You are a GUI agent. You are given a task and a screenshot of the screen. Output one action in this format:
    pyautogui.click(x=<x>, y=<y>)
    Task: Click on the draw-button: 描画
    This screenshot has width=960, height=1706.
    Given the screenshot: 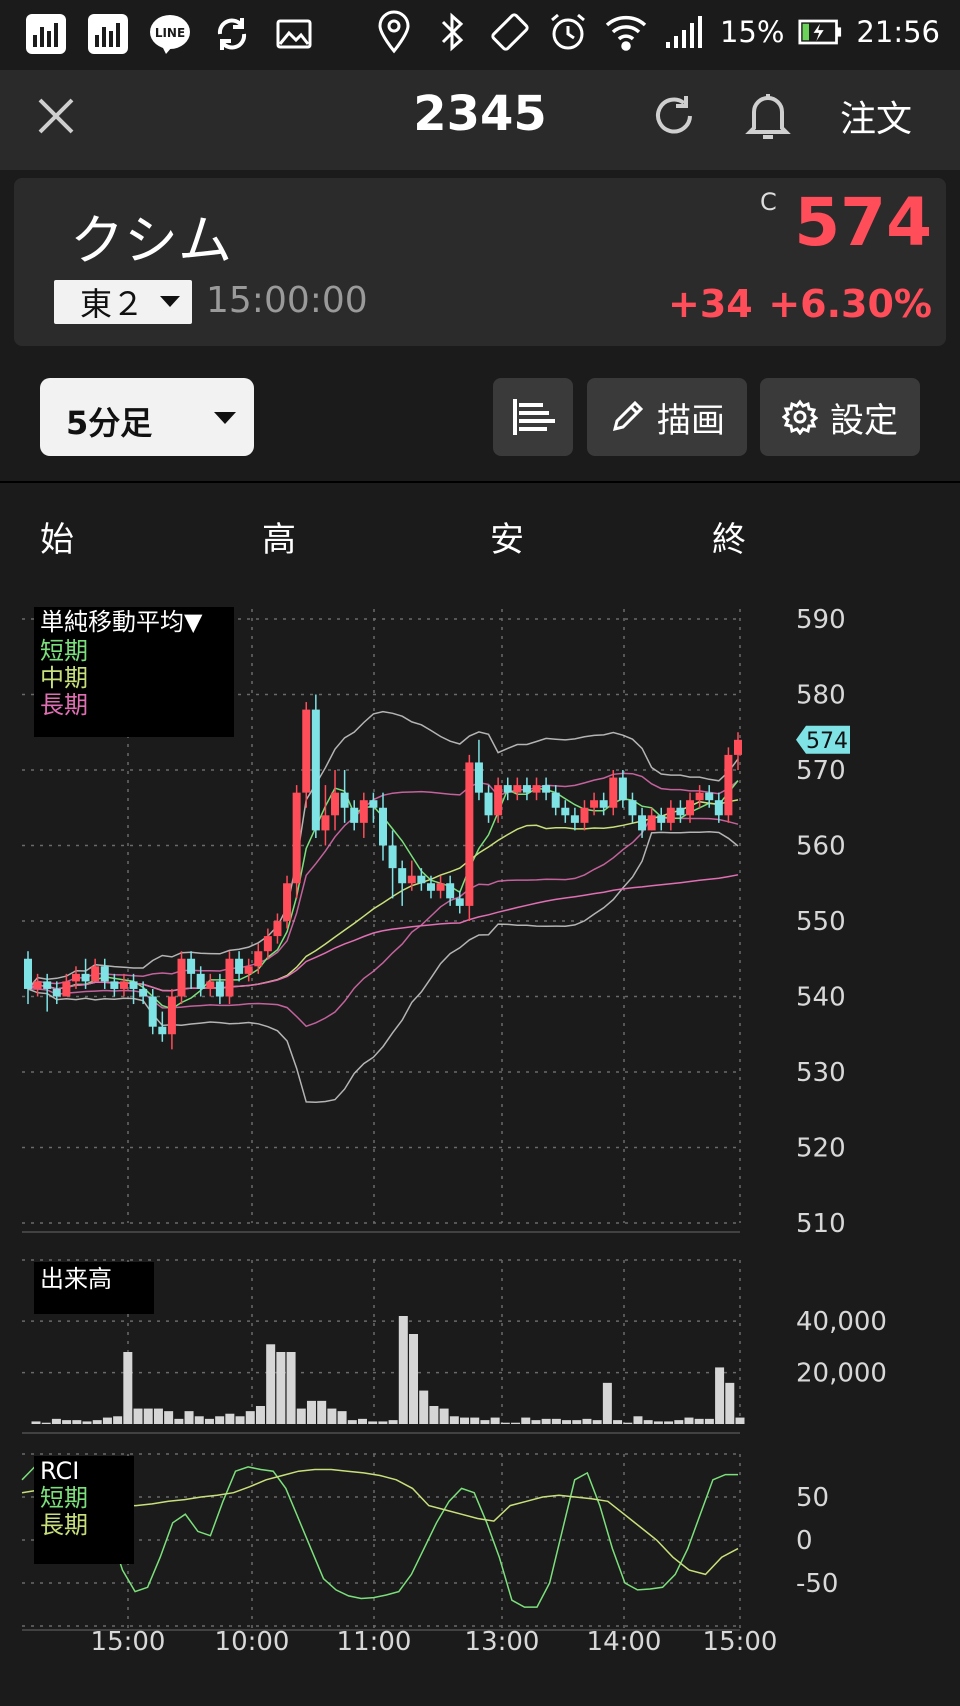 What is the action you would take?
    pyautogui.click(x=667, y=417)
    